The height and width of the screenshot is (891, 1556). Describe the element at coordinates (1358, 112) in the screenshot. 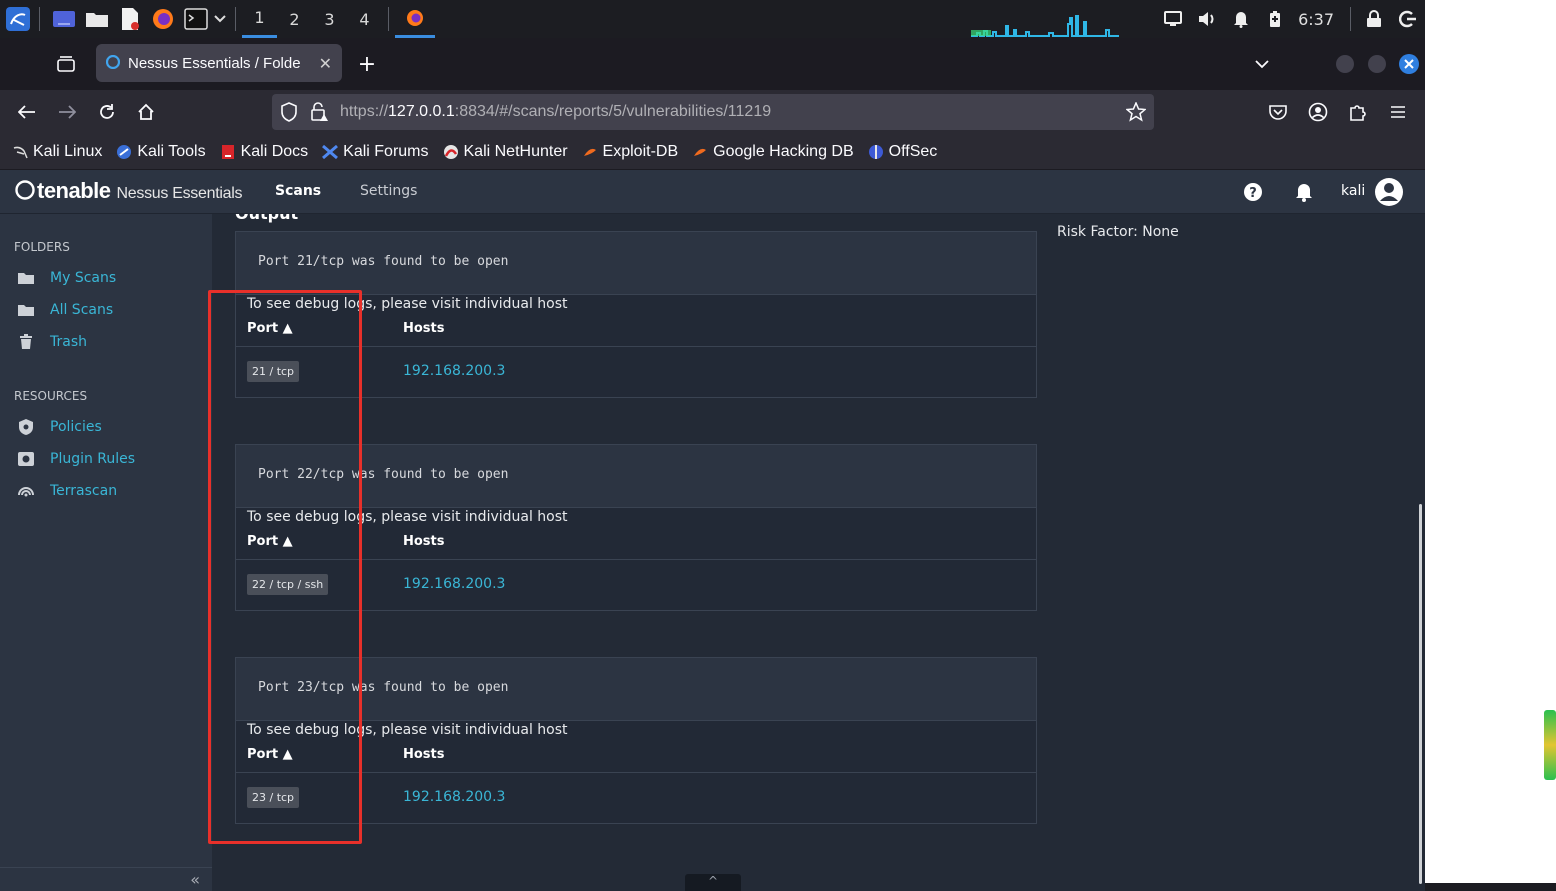

I see `extensions-icon` at that location.